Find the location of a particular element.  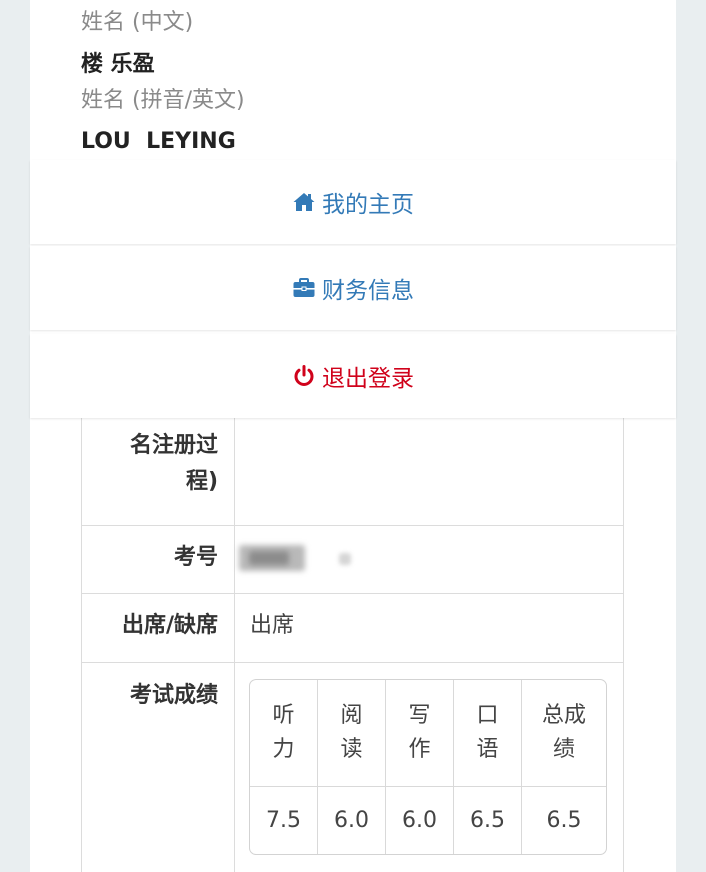

score-header-writing: 写作 is located at coordinates (419, 732).